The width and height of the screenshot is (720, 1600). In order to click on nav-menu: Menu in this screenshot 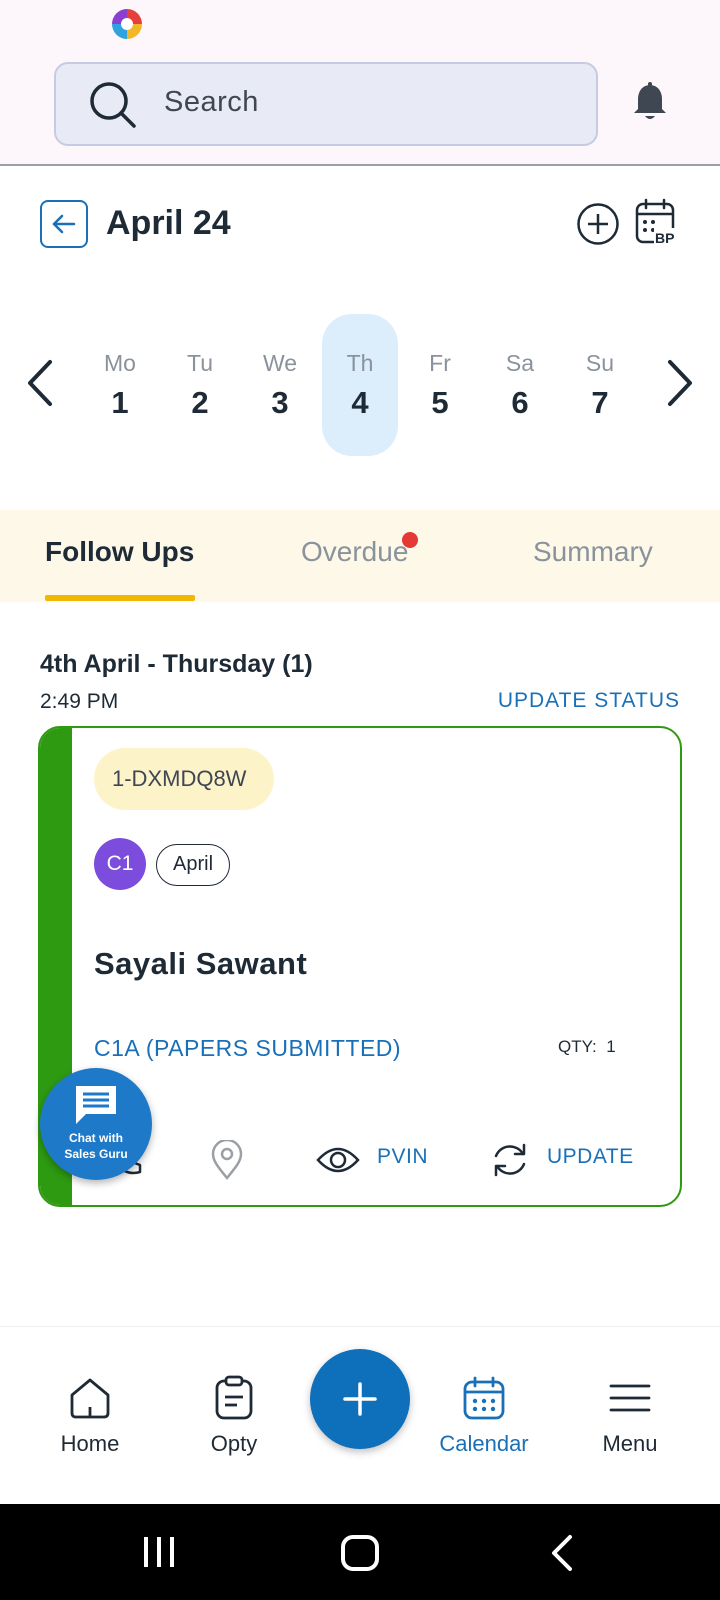, I will do `click(630, 1416)`.